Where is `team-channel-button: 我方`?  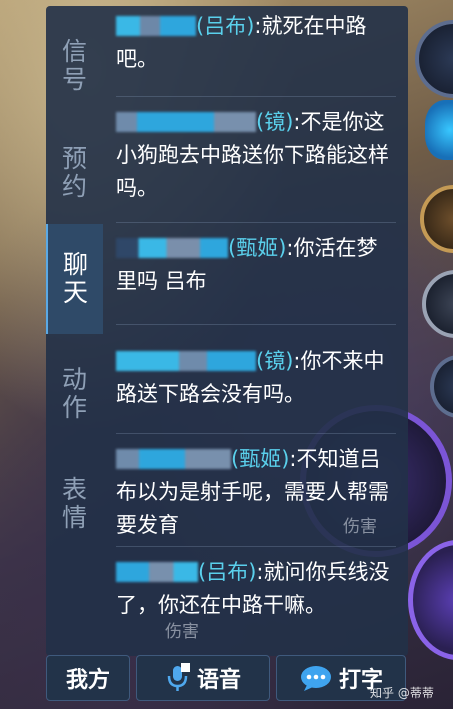 team-channel-button: 我方 is located at coordinates (88, 678).